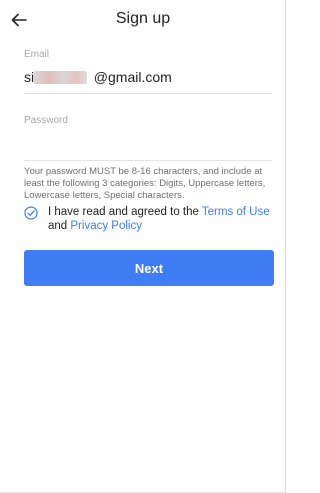 This screenshot has height=493, width=320. I want to click on email-input-row: sir @gmail.com, so click(148, 77).